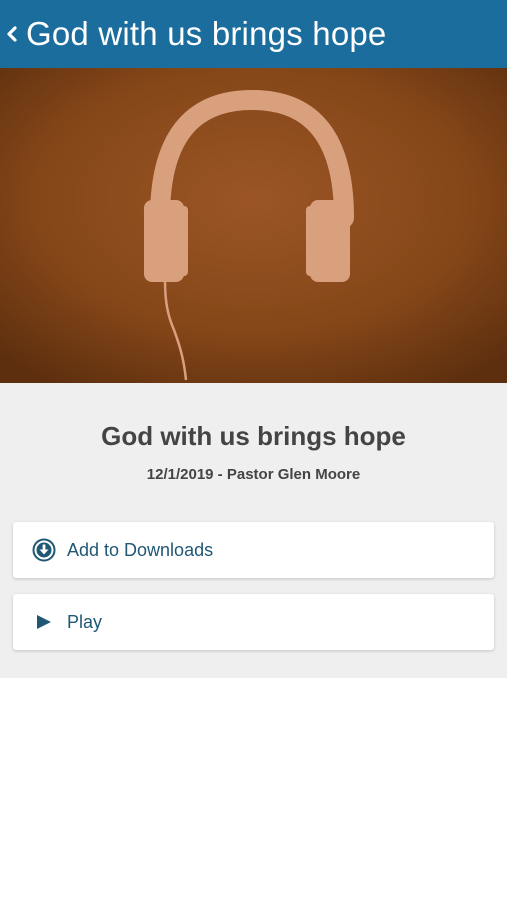 This screenshot has height=900, width=507. What do you see at coordinates (44, 550) in the screenshot?
I see `download-circle-icon` at bounding box center [44, 550].